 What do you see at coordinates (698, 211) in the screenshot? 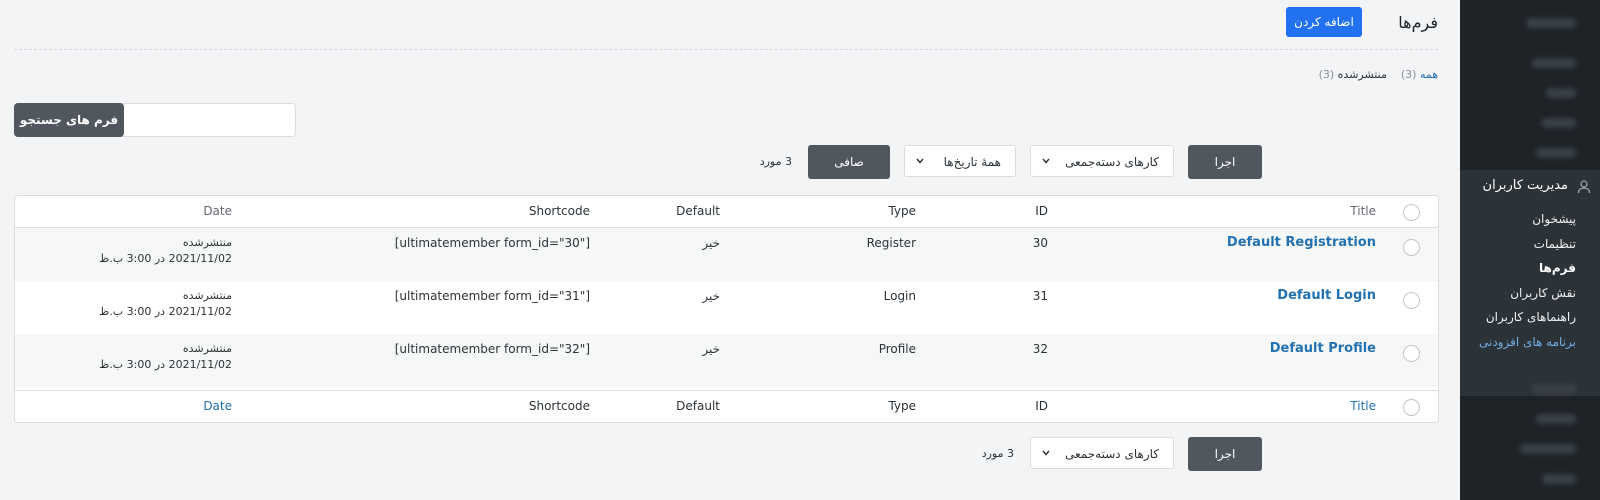
I see `column-default: Default` at bounding box center [698, 211].